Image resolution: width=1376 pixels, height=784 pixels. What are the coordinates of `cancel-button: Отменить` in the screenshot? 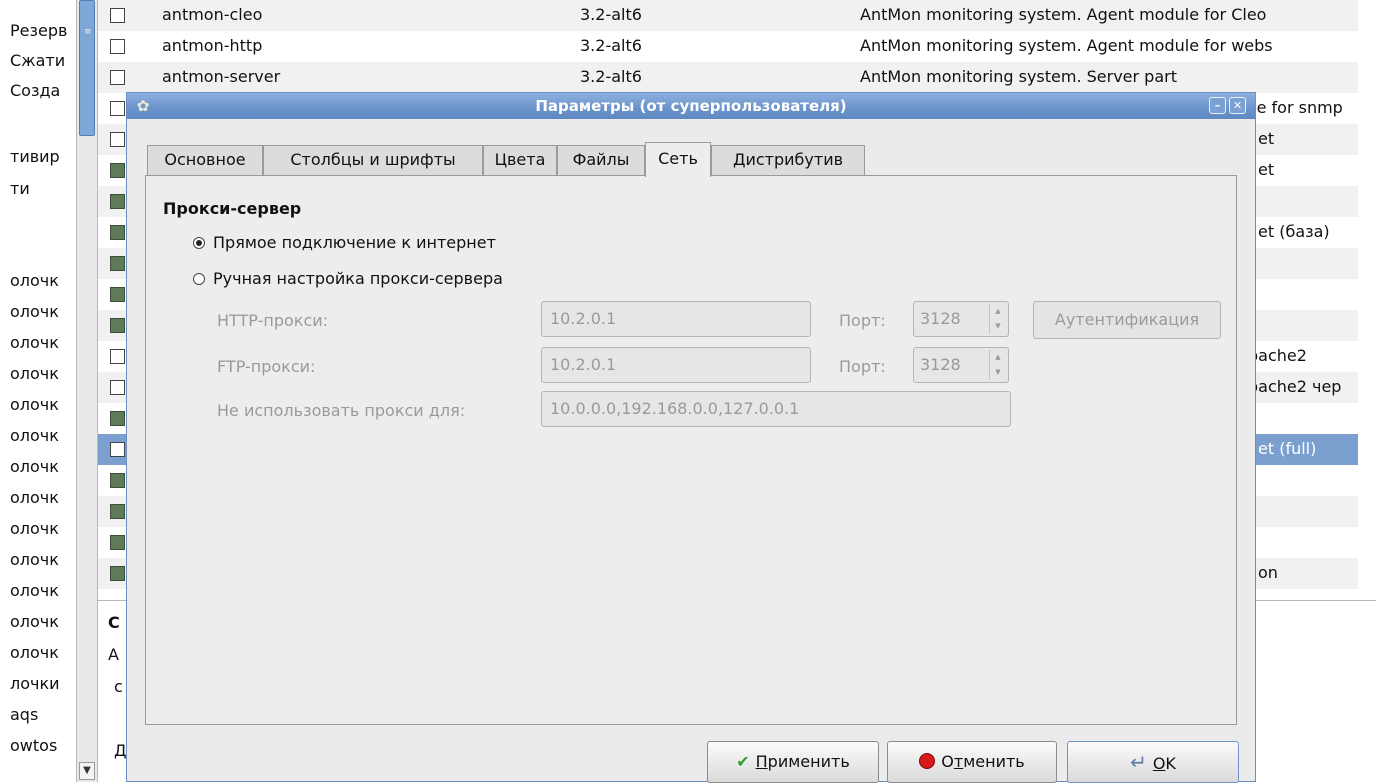 It's located at (972, 762).